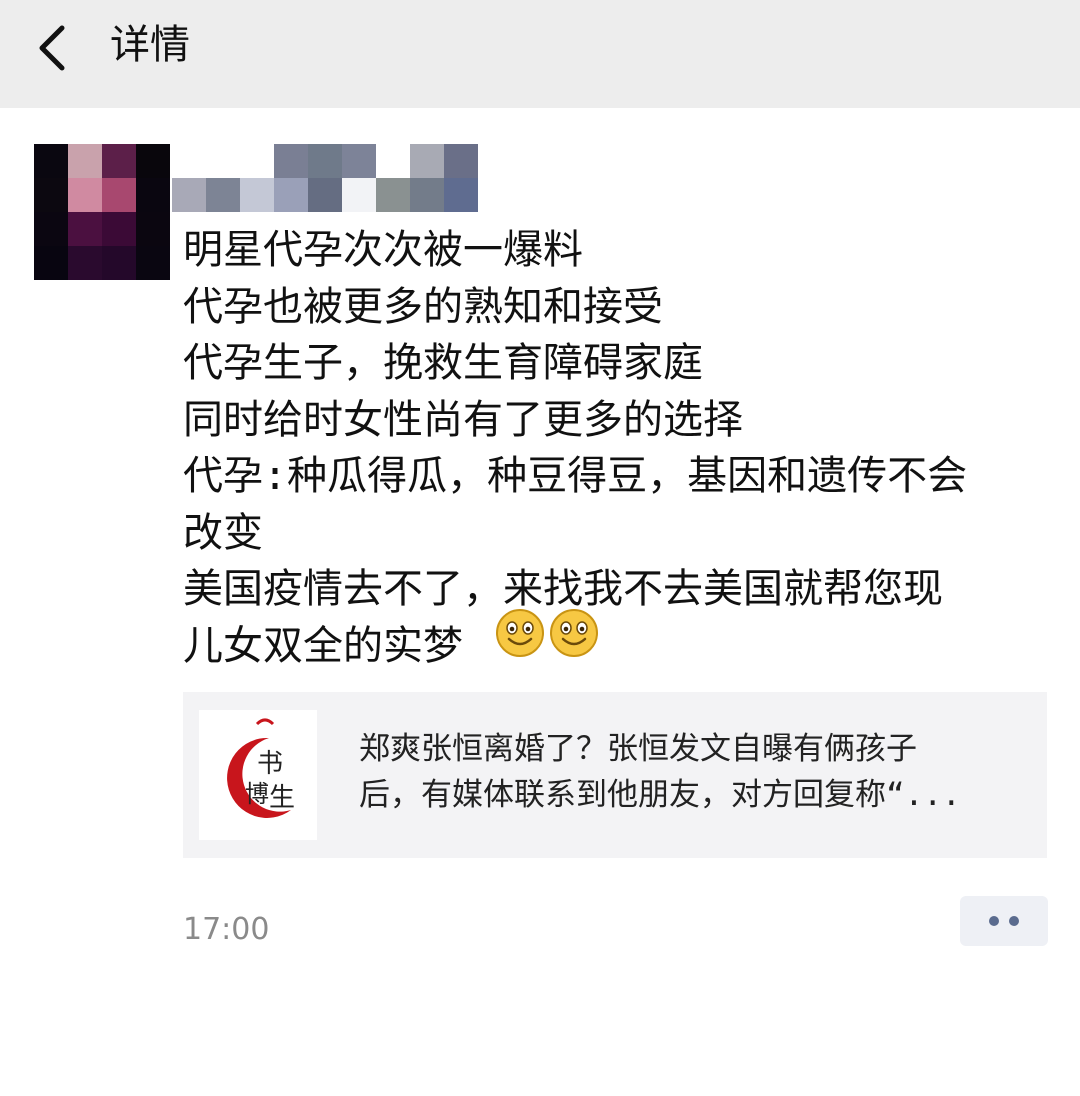  What do you see at coordinates (383, 250) in the screenshot?
I see `post-line: 明星代孕次次被一爆料` at bounding box center [383, 250].